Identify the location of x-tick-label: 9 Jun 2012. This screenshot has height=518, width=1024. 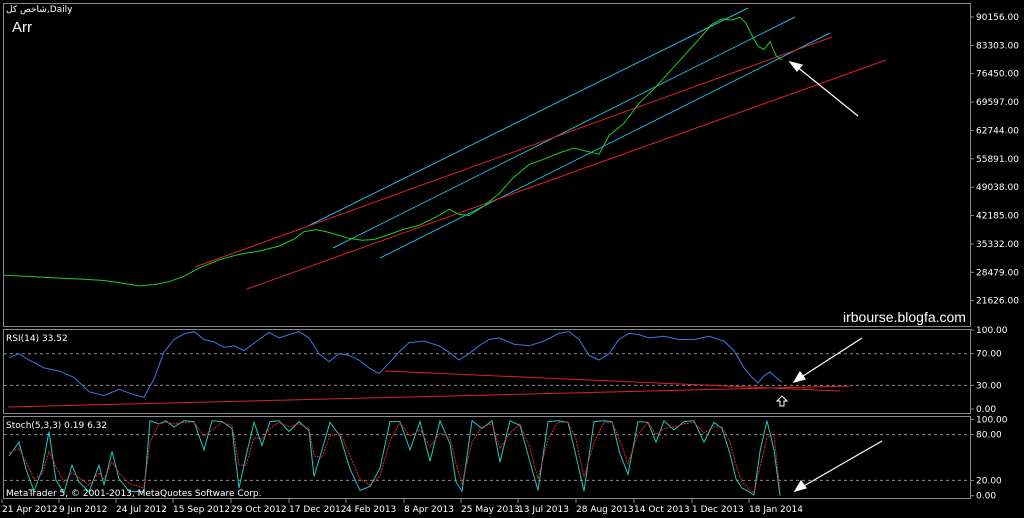
(83, 510).